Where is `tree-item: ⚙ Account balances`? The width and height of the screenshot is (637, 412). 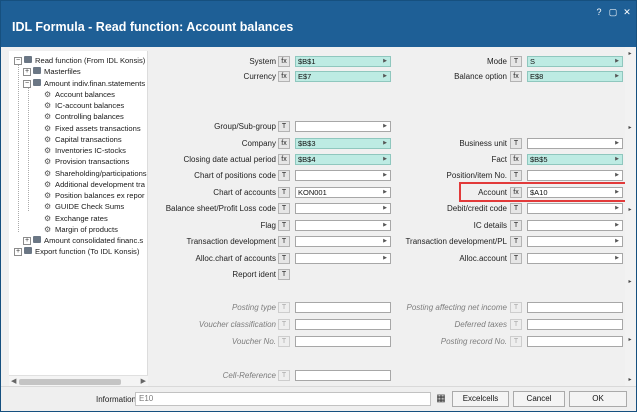 tree-item: ⚙ Account balances is located at coordinates (79, 94).